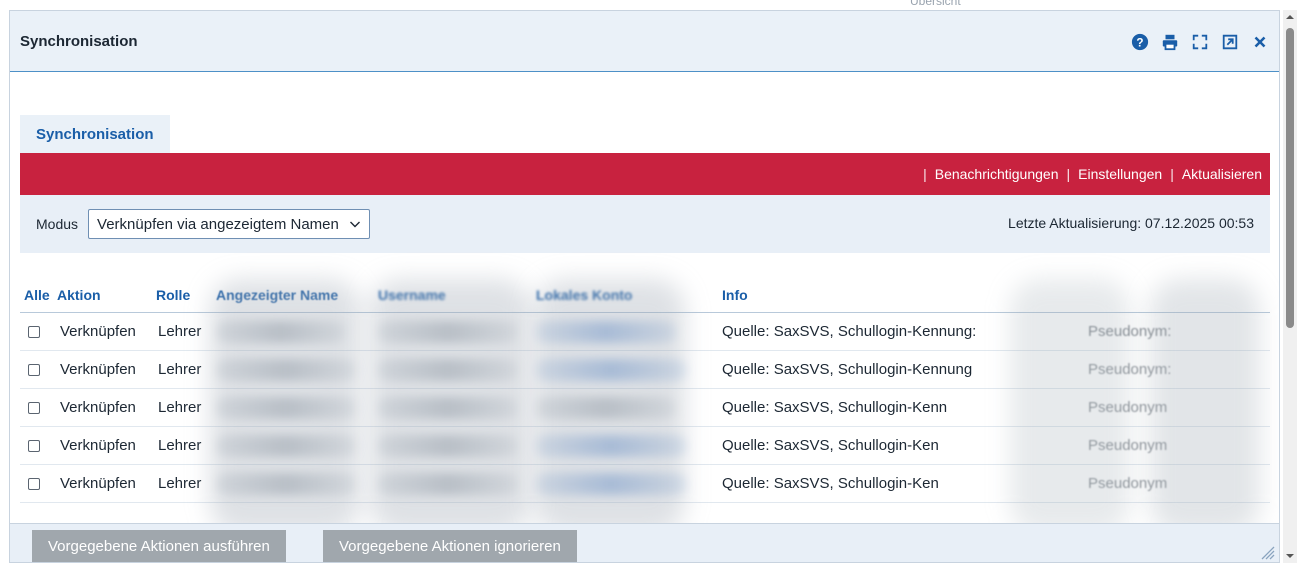 Image resolution: width=1301 pixels, height=563 pixels. What do you see at coordinates (1170, 42) in the screenshot?
I see `print-icon` at bounding box center [1170, 42].